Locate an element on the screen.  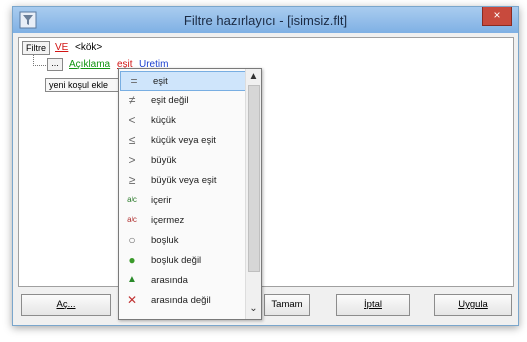
operator-item-less: < küçük is located at coordinates (182, 121).